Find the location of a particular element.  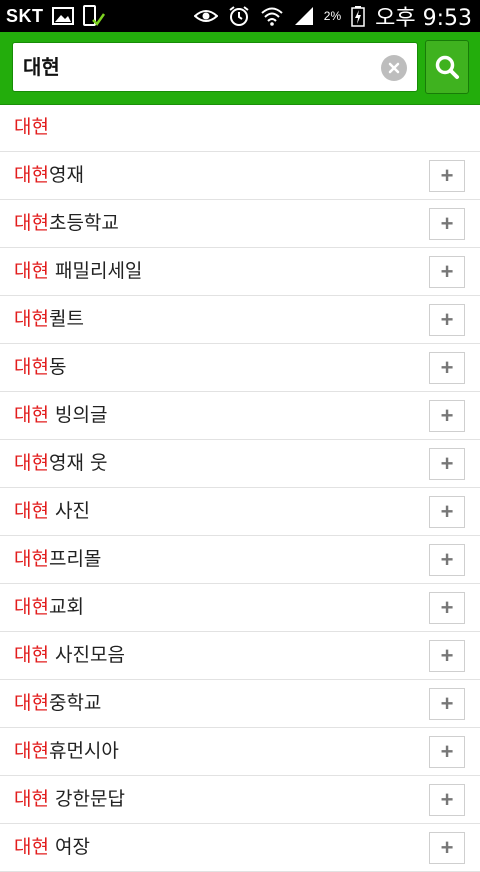

suggestion-text: 대현 패밀리세일 is located at coordinates (78, 271).